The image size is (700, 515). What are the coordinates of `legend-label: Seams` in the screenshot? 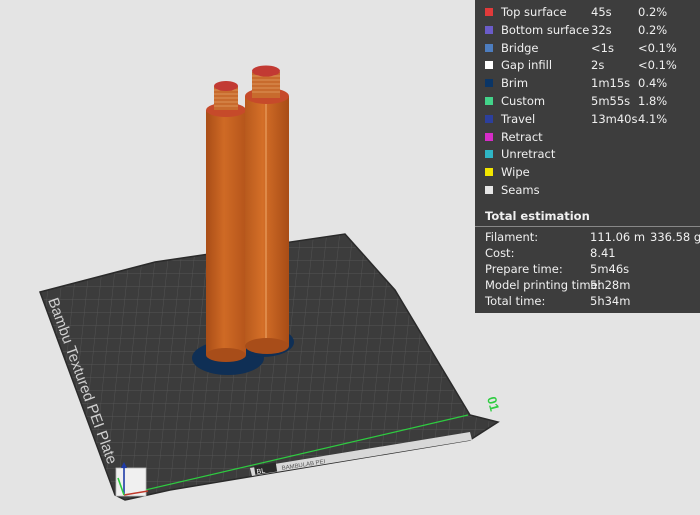 It's located at (520, 190).